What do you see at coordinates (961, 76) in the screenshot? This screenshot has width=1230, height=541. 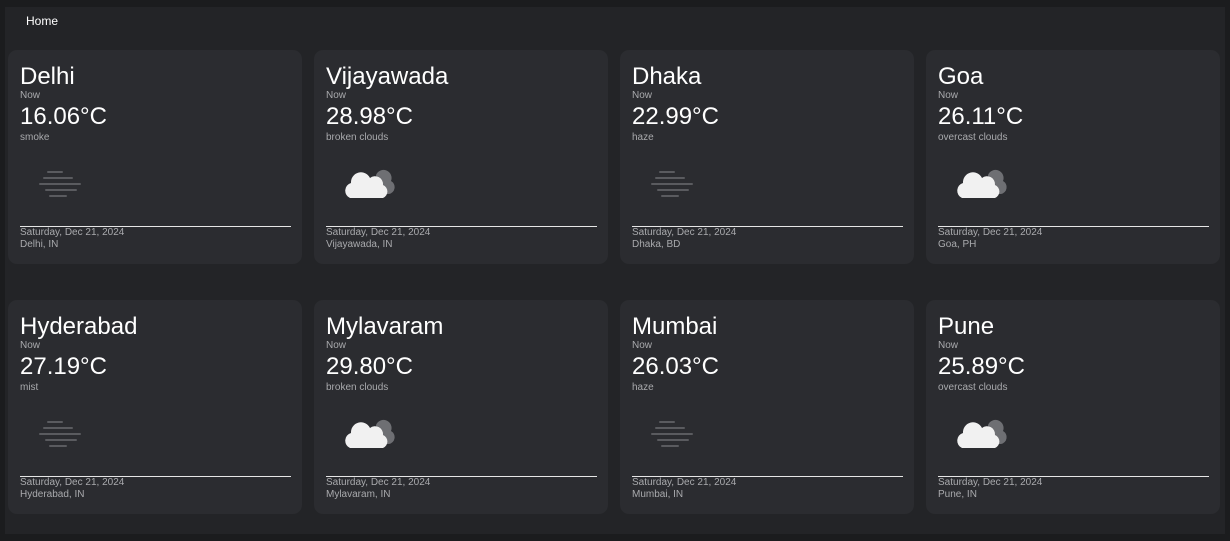 I see `city-name: Goa` at bounding box center [961, 76].